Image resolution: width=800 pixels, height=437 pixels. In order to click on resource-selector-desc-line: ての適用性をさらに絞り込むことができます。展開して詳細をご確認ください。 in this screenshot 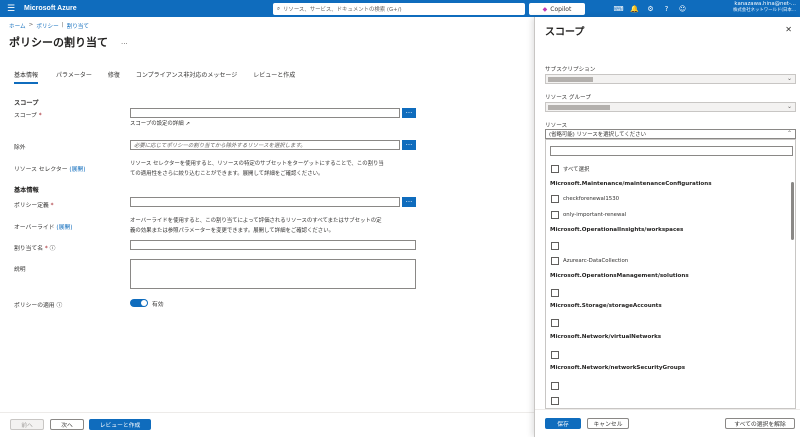, I will do `click(227, 174)`.